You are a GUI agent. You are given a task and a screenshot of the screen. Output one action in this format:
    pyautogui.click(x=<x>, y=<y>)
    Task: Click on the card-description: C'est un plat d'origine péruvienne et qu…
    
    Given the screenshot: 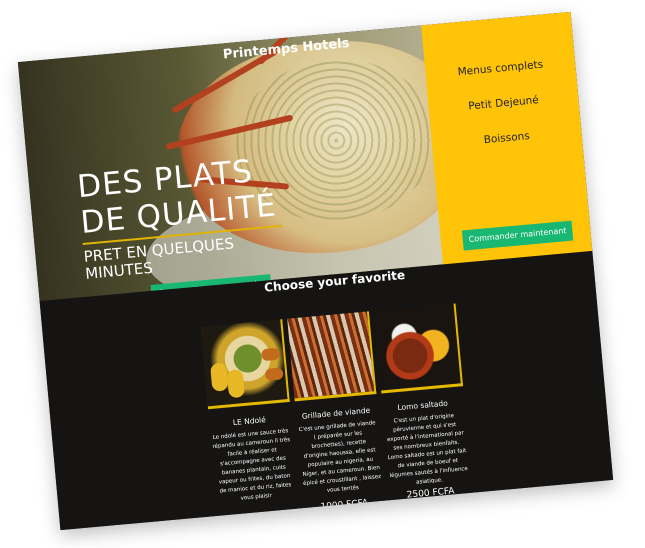 What is the action you would take?
    pyautogui.click(x=427, y=449)
    